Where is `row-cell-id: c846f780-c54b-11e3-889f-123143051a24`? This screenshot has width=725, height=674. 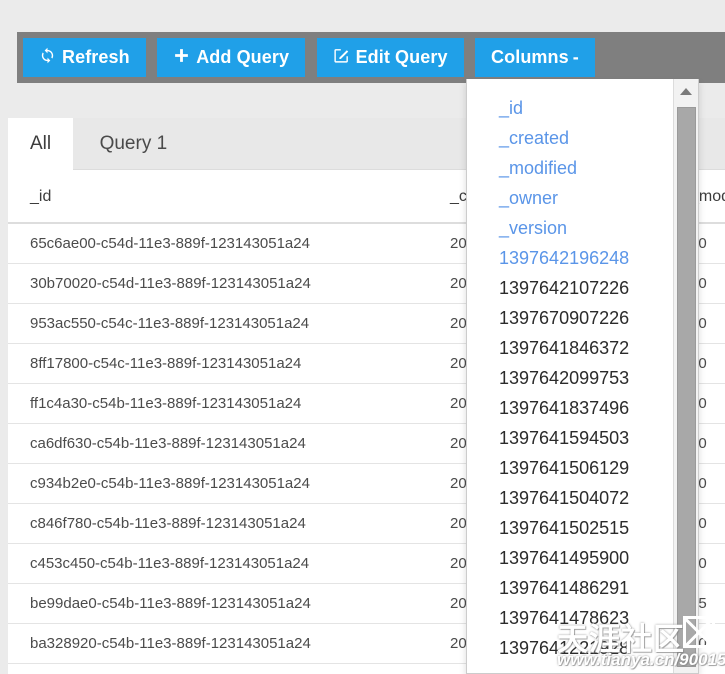
row-cell-id: c846f780-c54b-11e3-889f-123143051a24 is located at coordinates (218, 523).